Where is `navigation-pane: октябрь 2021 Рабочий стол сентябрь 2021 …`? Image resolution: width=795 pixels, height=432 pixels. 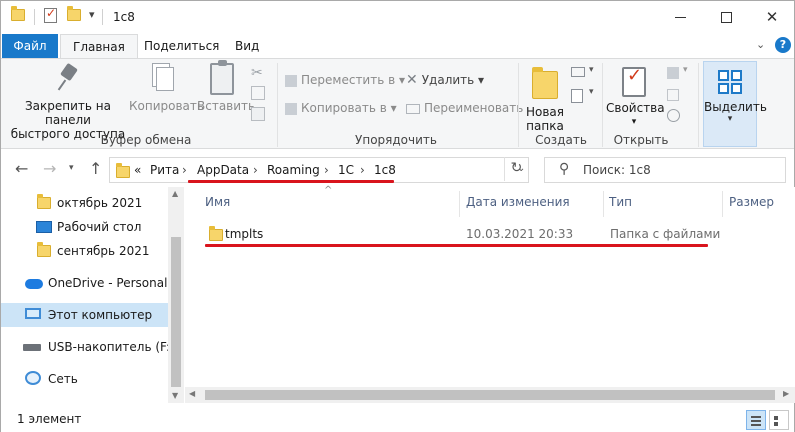 navigation-pane: октябрь 2021 Рабочий стол сентябрь 2021 … is located at coordinates (92, 295).